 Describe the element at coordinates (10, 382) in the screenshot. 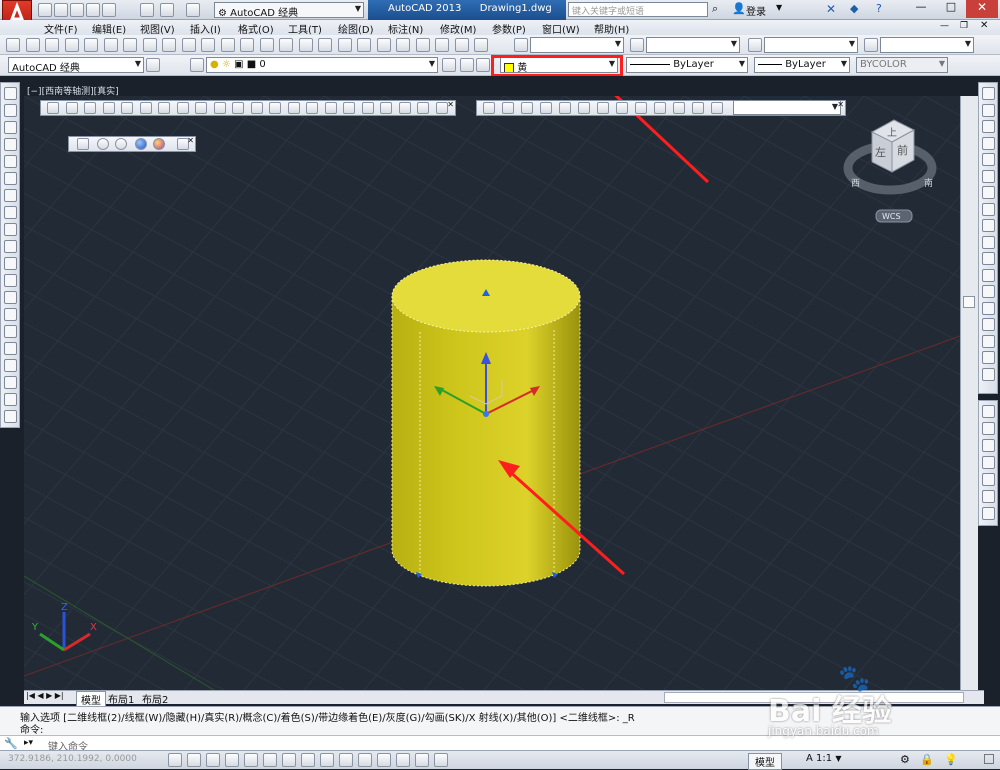

I see `table-icon` at that location.